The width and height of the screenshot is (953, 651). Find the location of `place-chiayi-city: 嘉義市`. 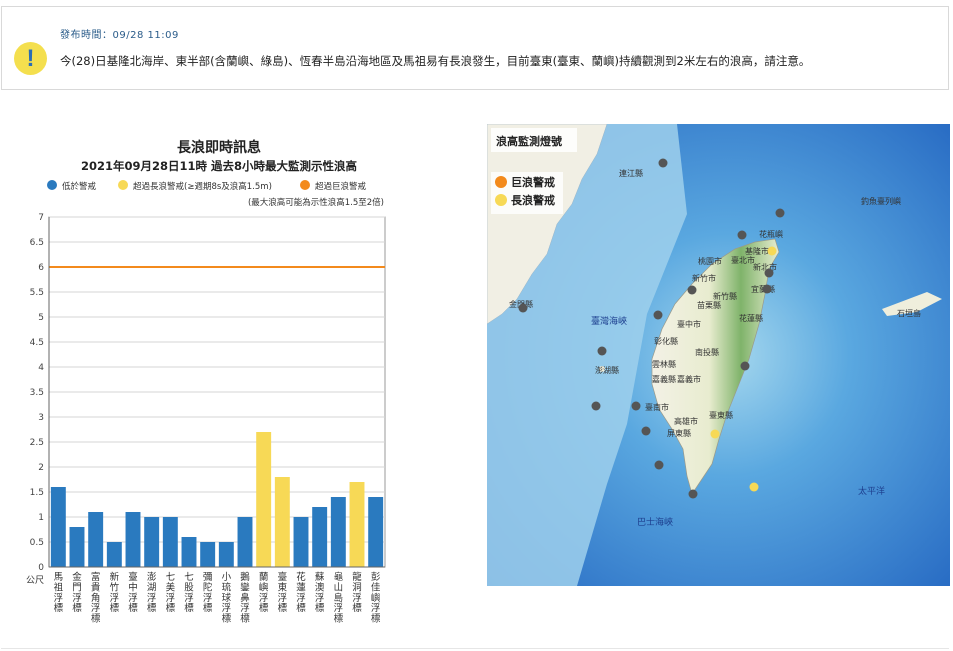

place-chiayi-city: 嘉義市 is located at coordinates (689, 379).